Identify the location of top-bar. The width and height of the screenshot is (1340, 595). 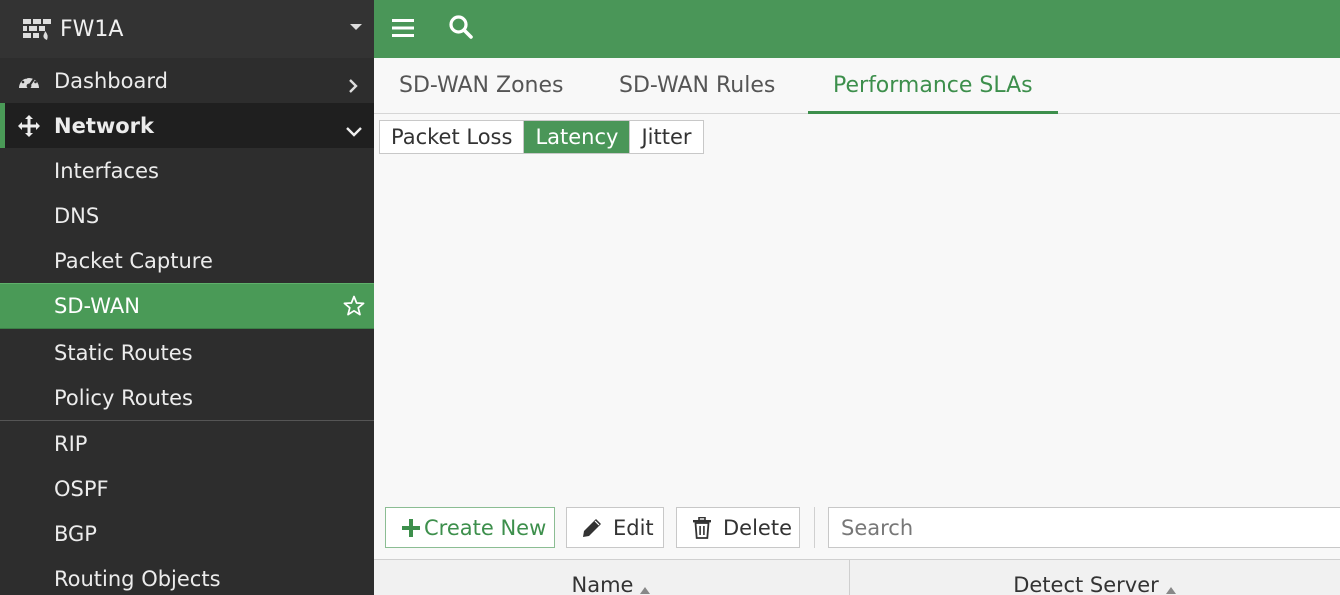
(857, 29).